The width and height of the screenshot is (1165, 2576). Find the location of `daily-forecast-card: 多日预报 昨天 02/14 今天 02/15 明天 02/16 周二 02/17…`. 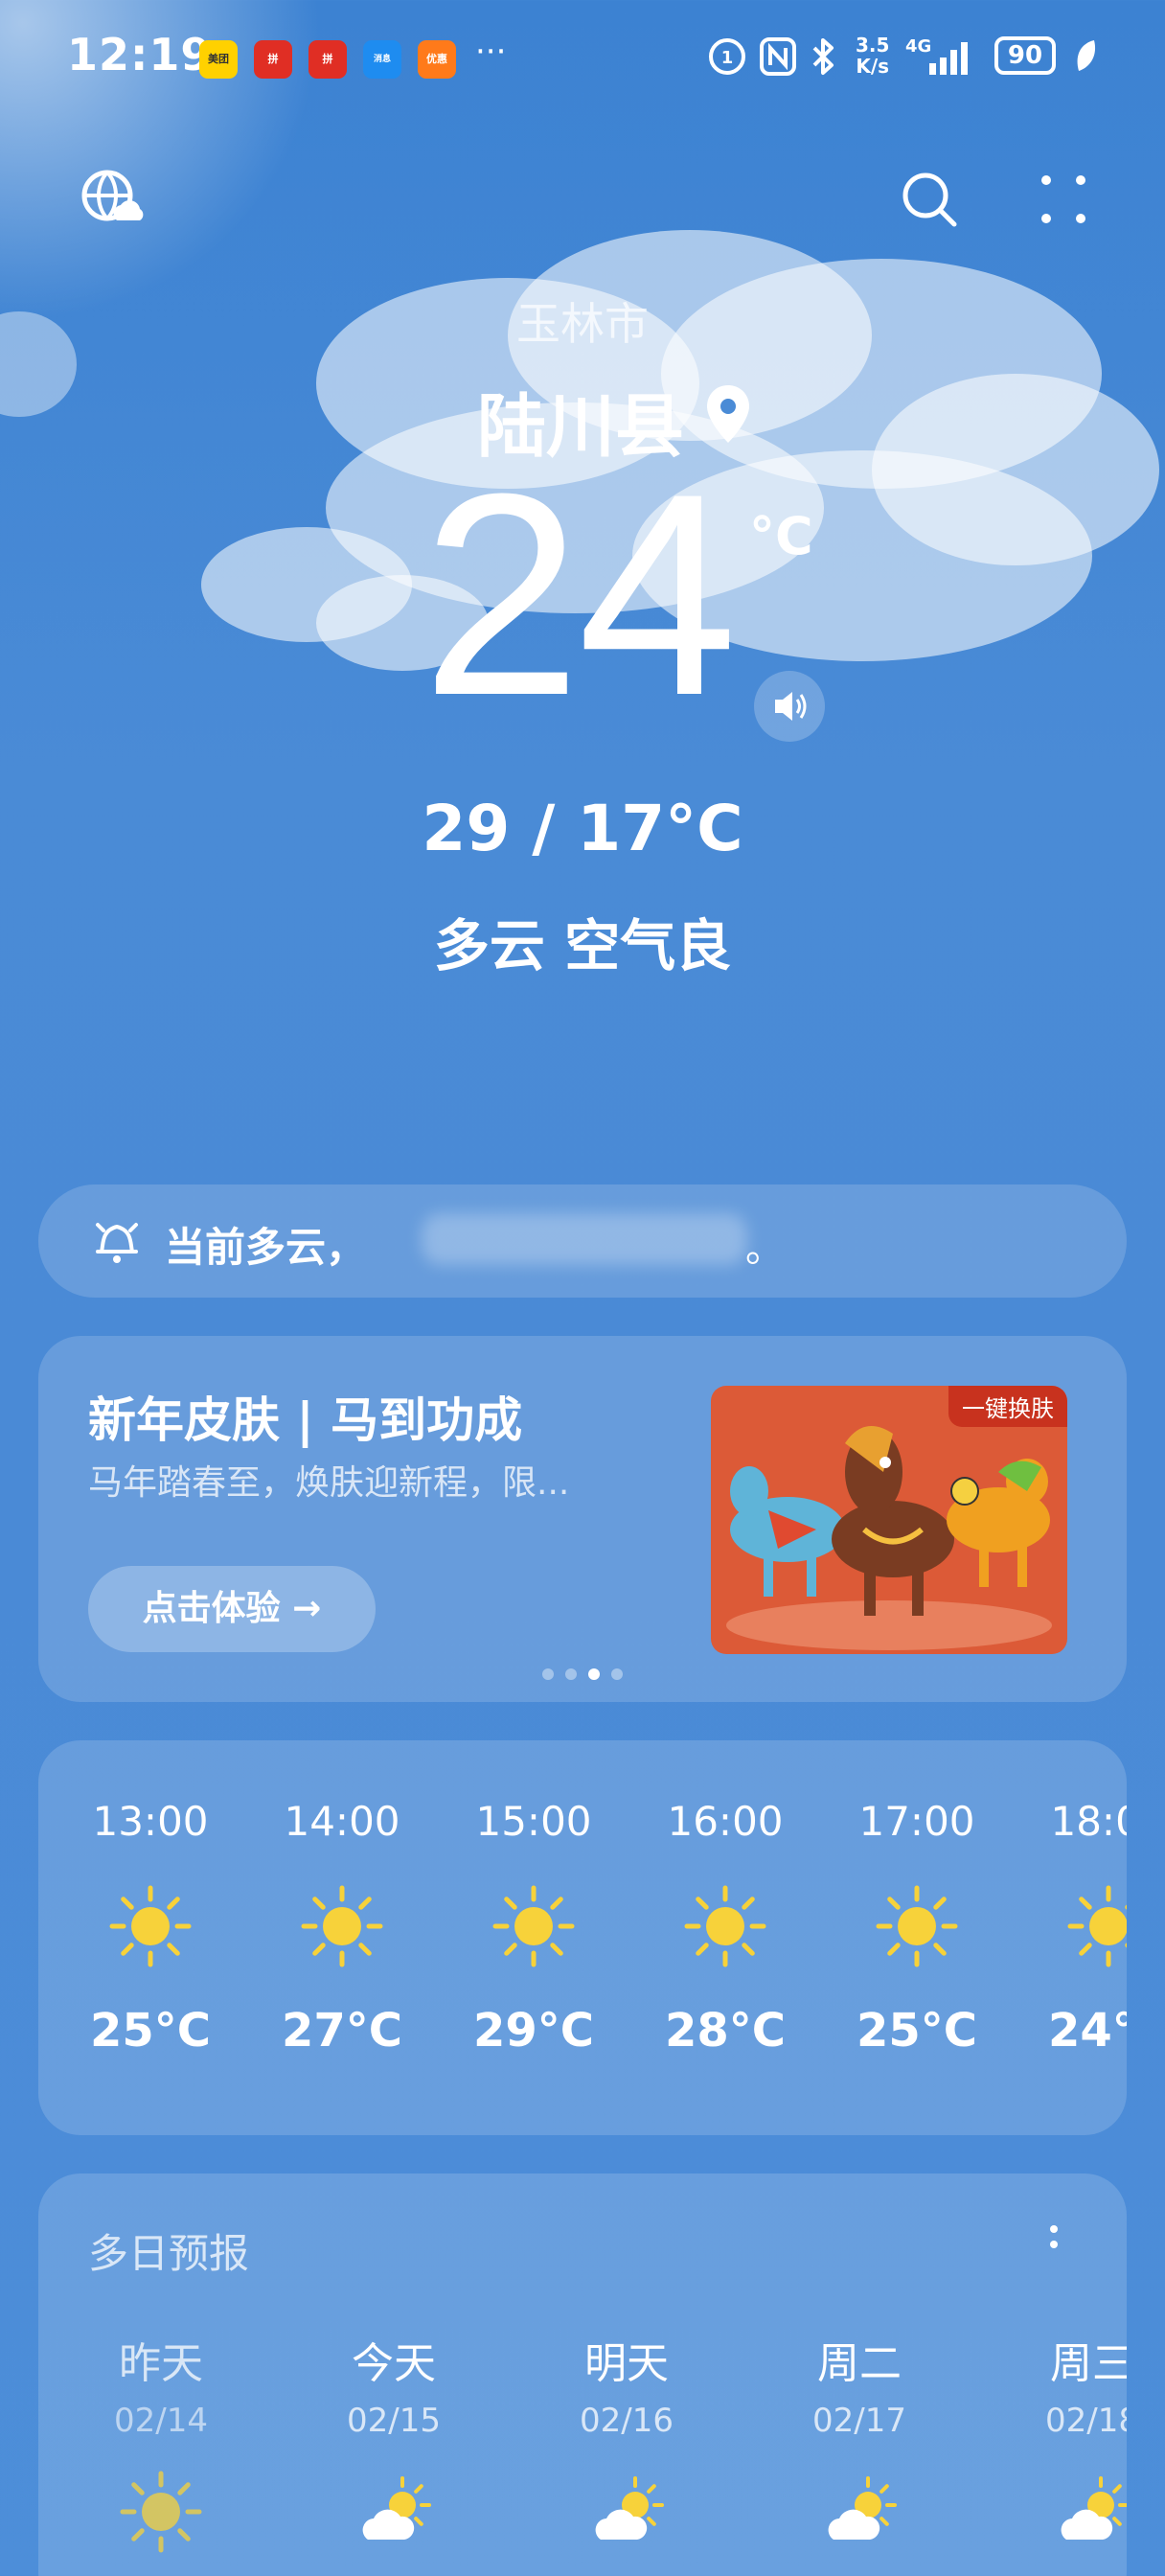

daily-forecast-card: 多日预报 昨天 02/14 今天 02/15 明天 02/16 周二 02/17… is located at coordinates (582, 2375).